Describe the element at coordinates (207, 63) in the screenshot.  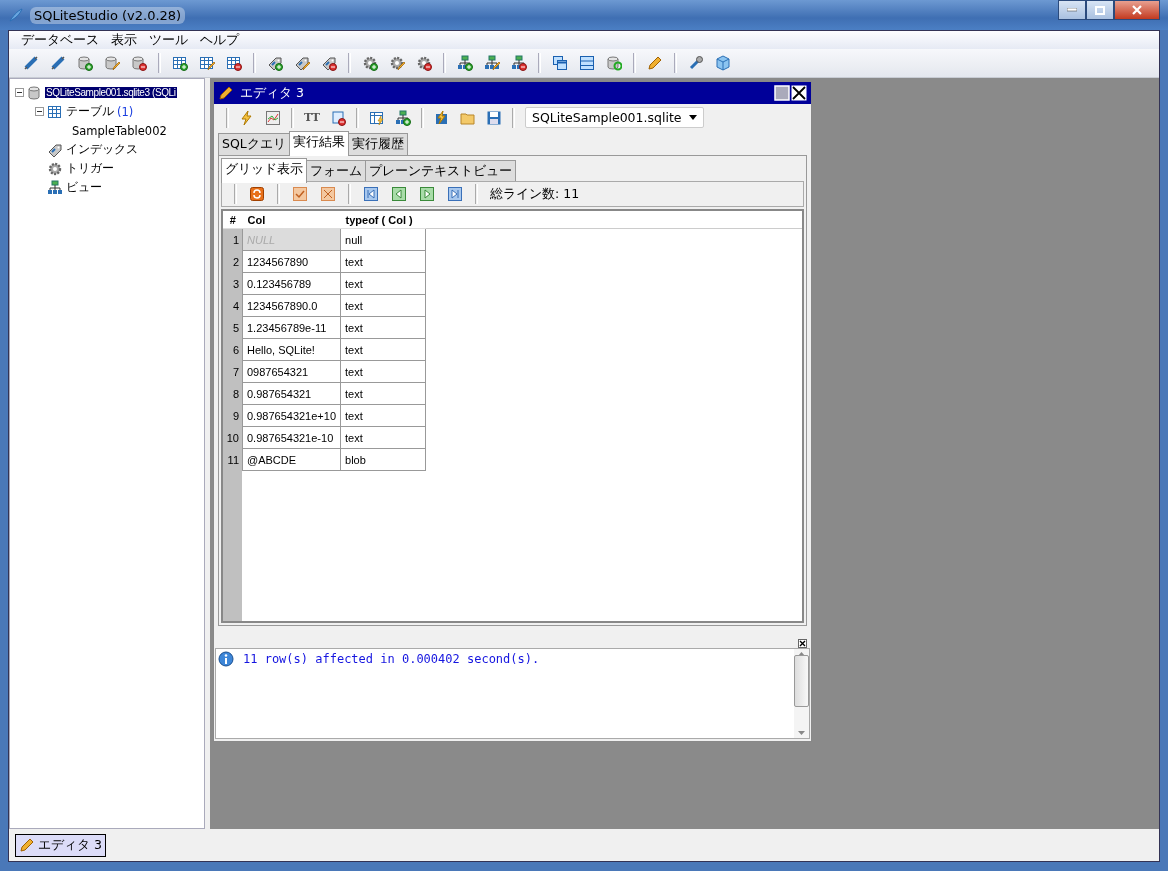
I see `table-edit-icon` at that location.